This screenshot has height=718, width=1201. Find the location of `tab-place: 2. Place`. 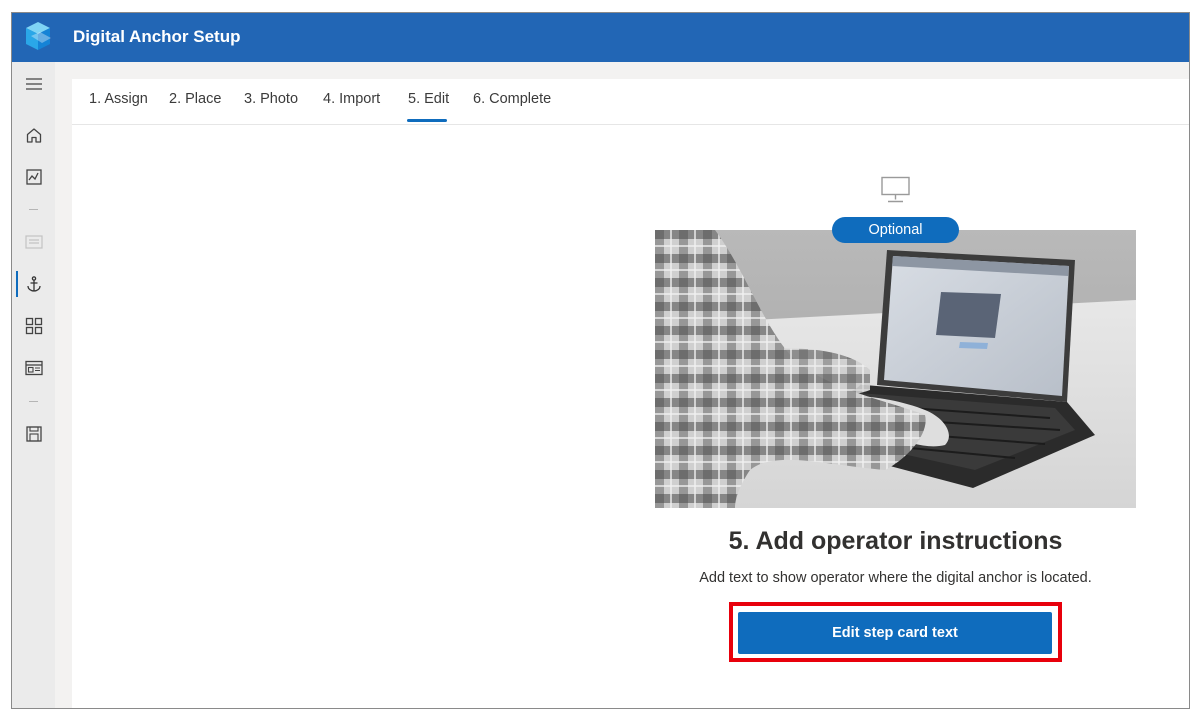

tab-place: 2. Place is located at coordinates (195, 99).